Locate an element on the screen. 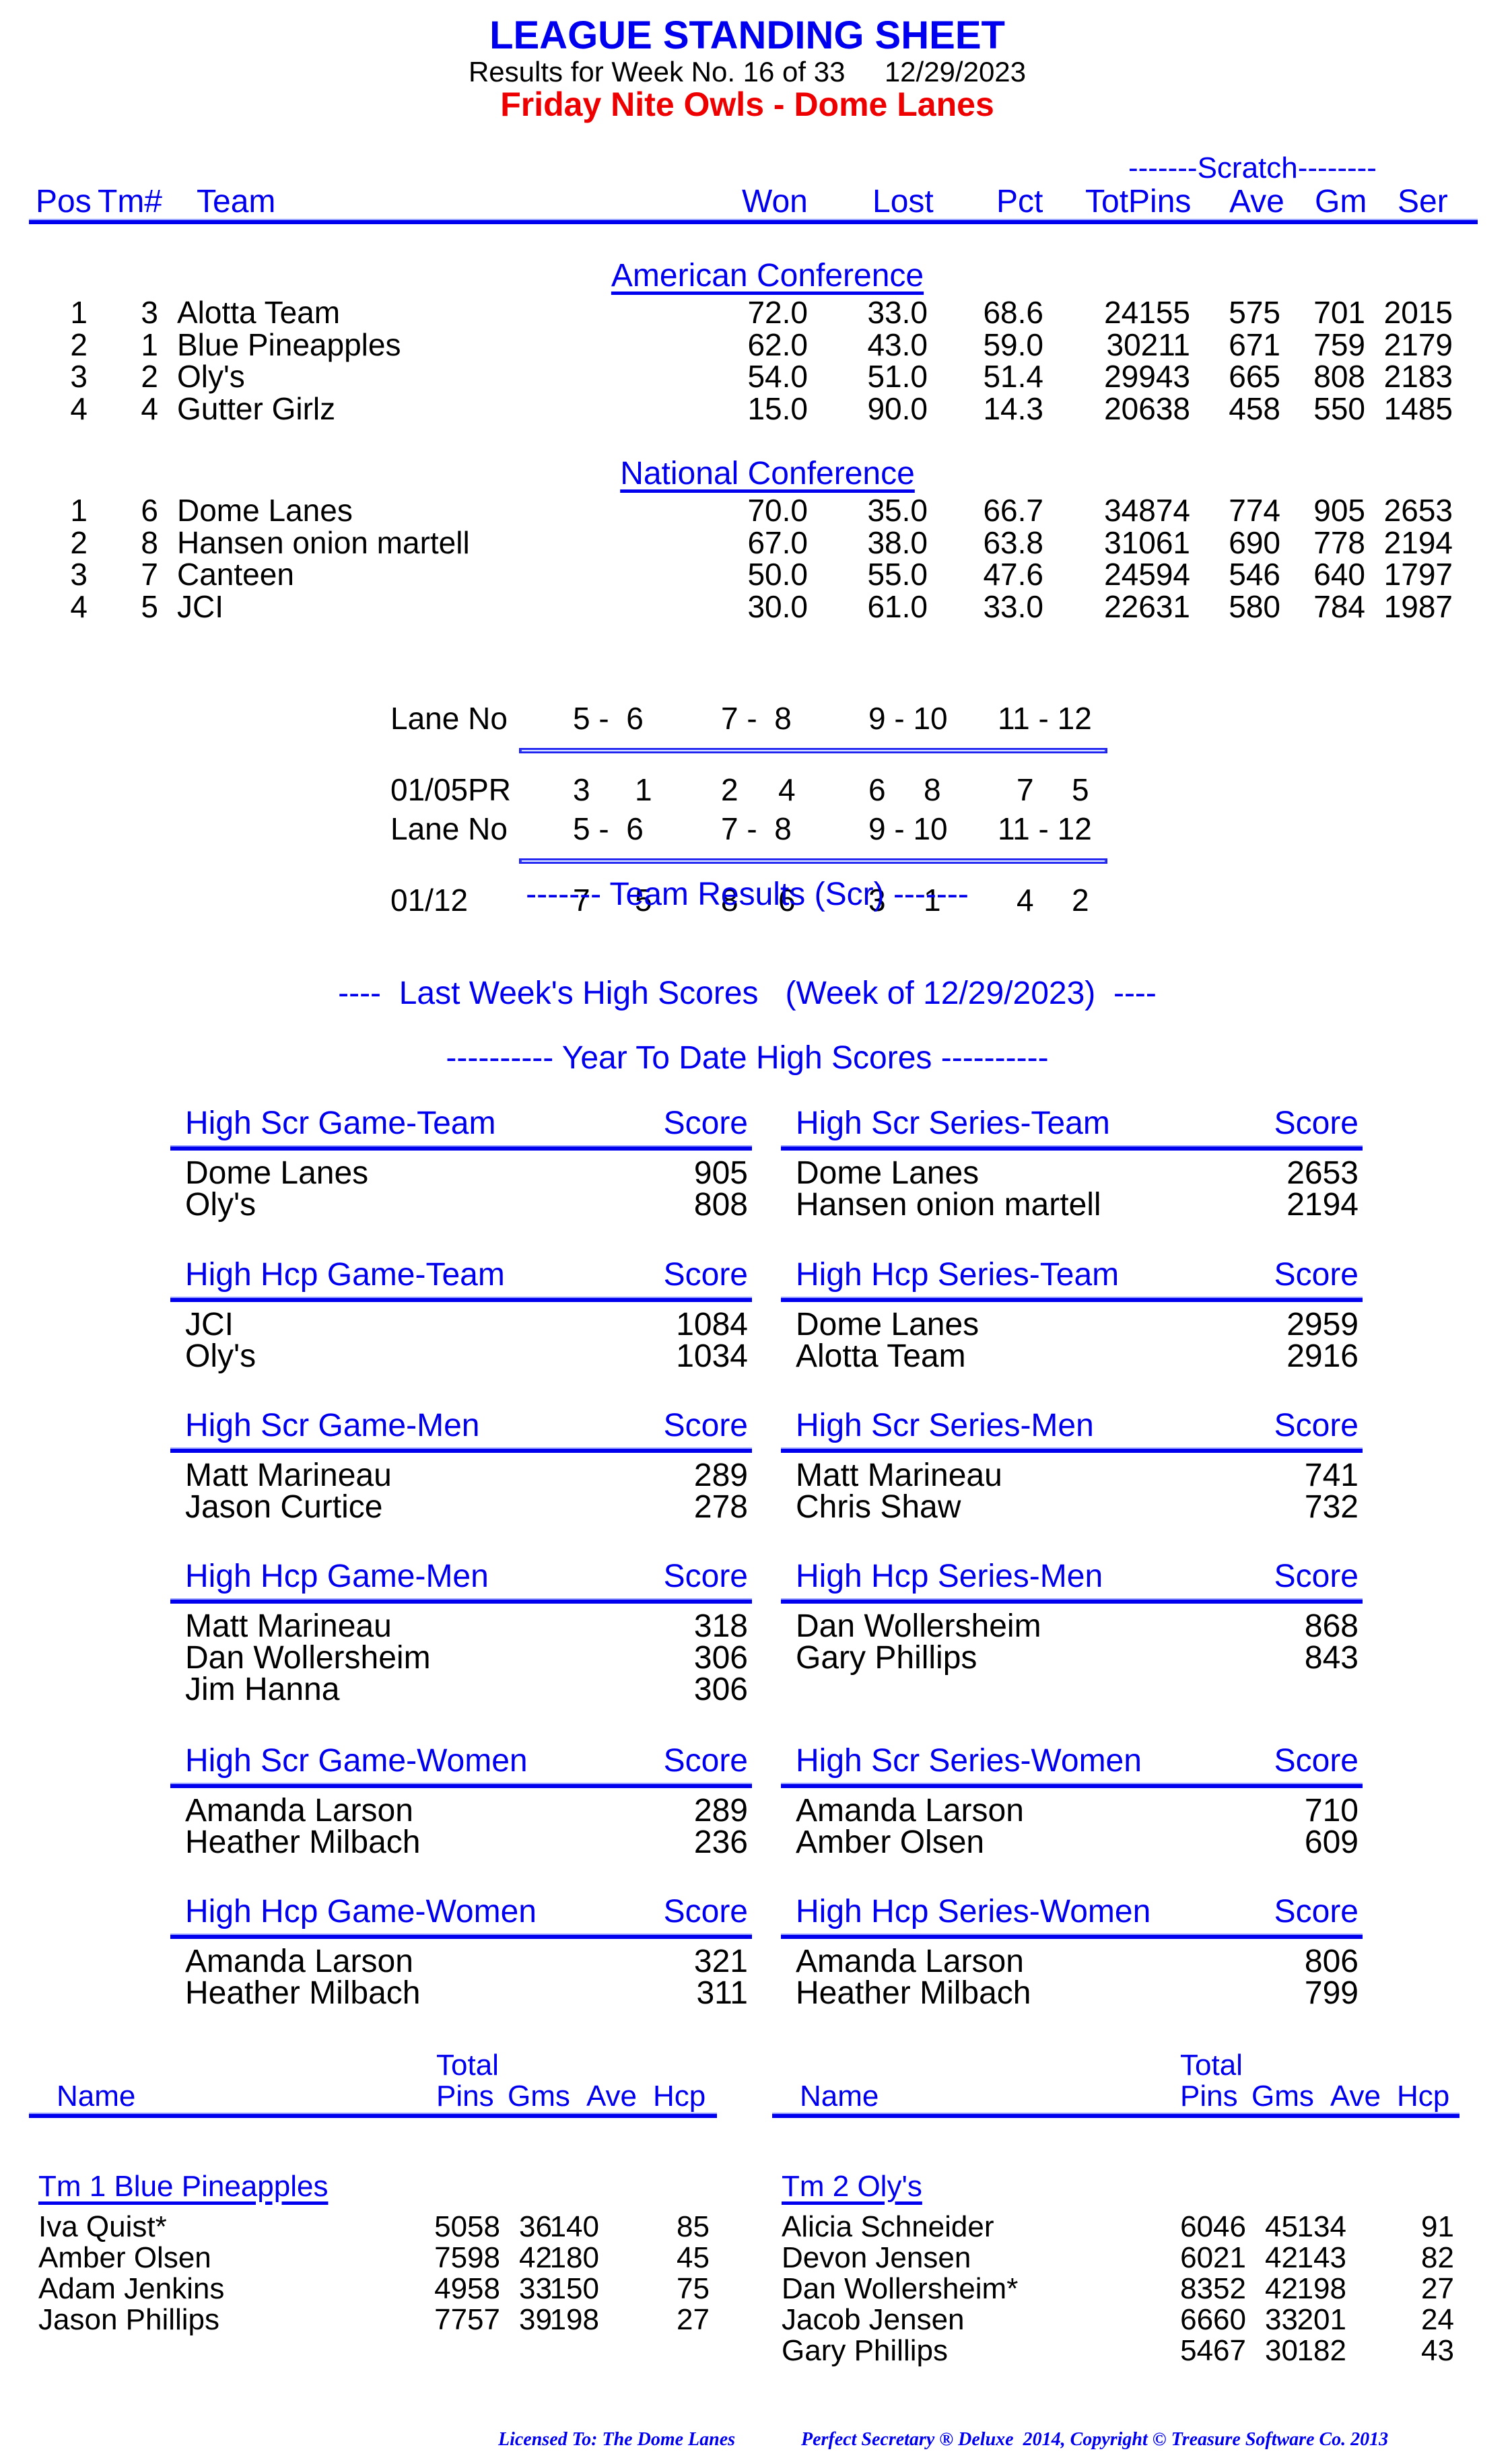 This screenshot has width=1512, height=2460. lane-no-label: Lane No is located at coordinates (449, 718).